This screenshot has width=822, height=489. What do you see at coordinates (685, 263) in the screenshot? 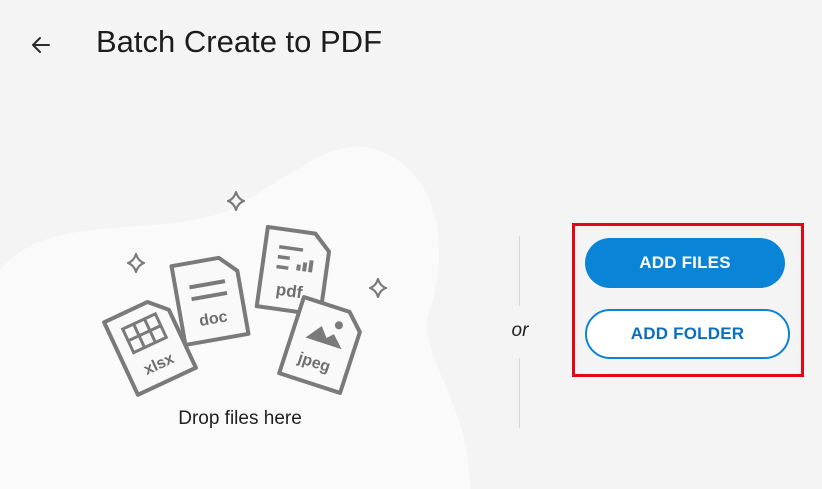
I see `add-files-button: ADD FILES` at bounding box center [685, 263].